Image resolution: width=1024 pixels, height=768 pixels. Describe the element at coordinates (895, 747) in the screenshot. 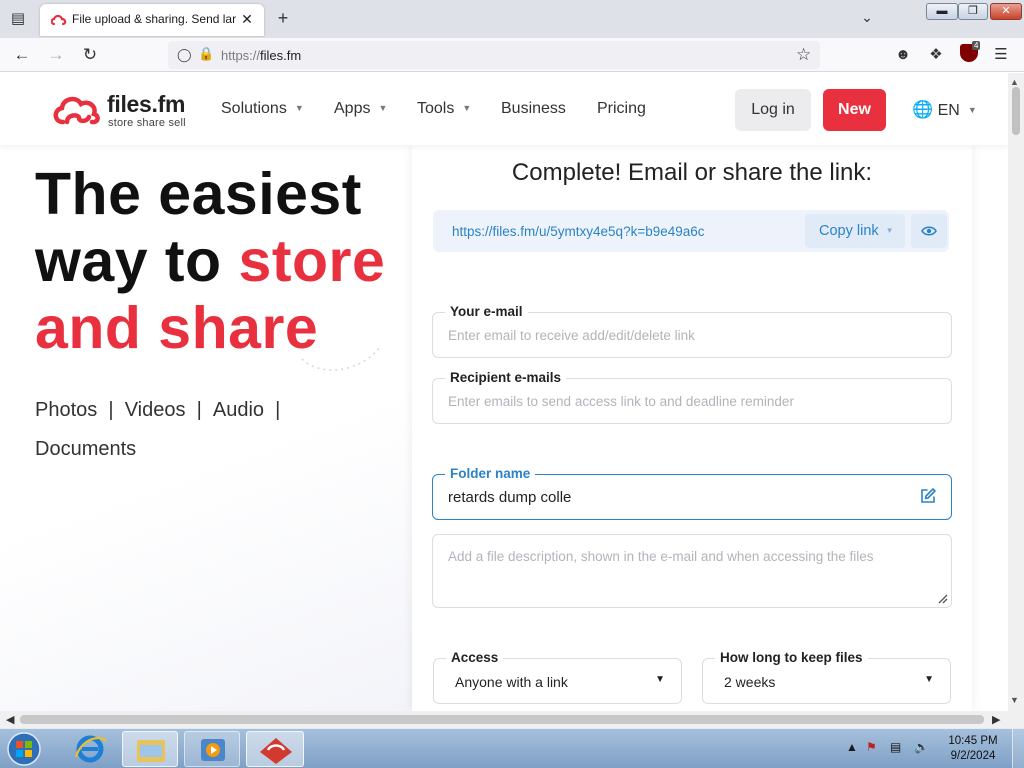

I see `network-icon: ▤` at that location.